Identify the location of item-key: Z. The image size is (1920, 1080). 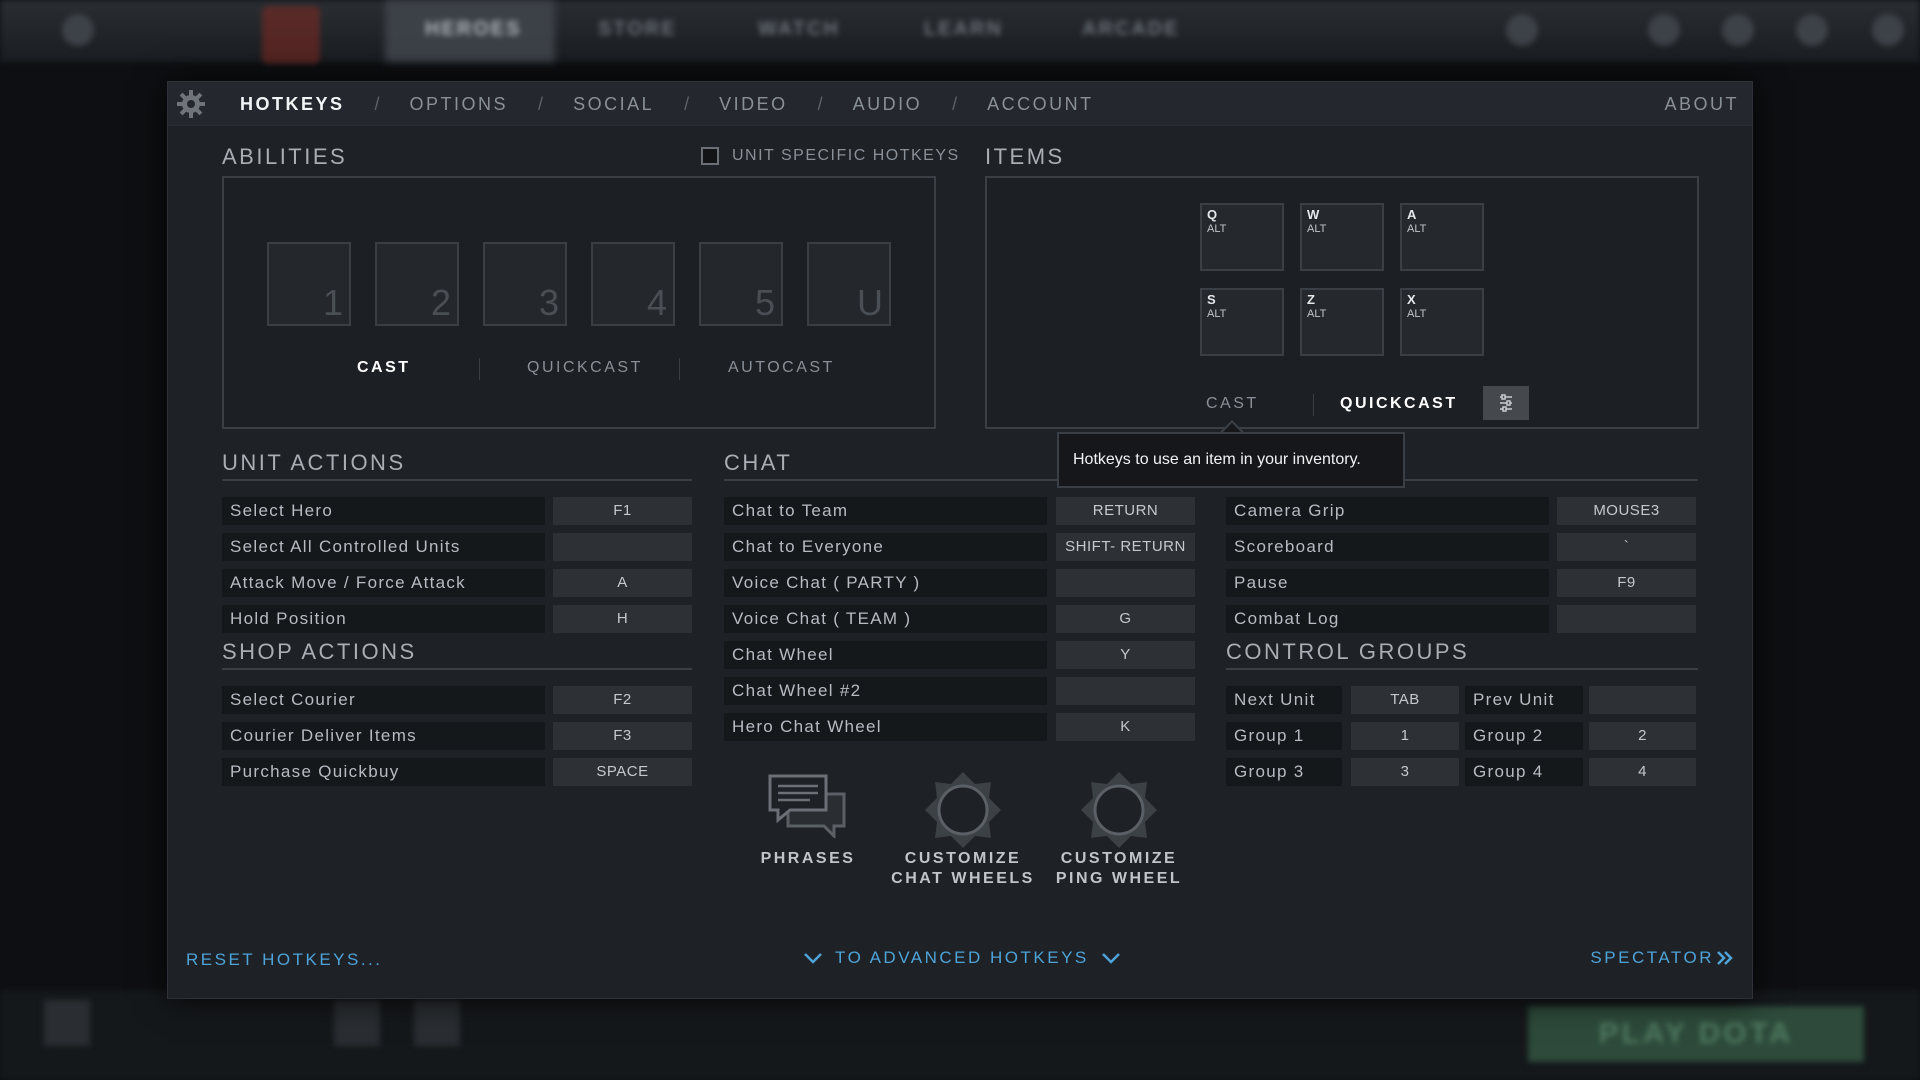
(1311, 299).